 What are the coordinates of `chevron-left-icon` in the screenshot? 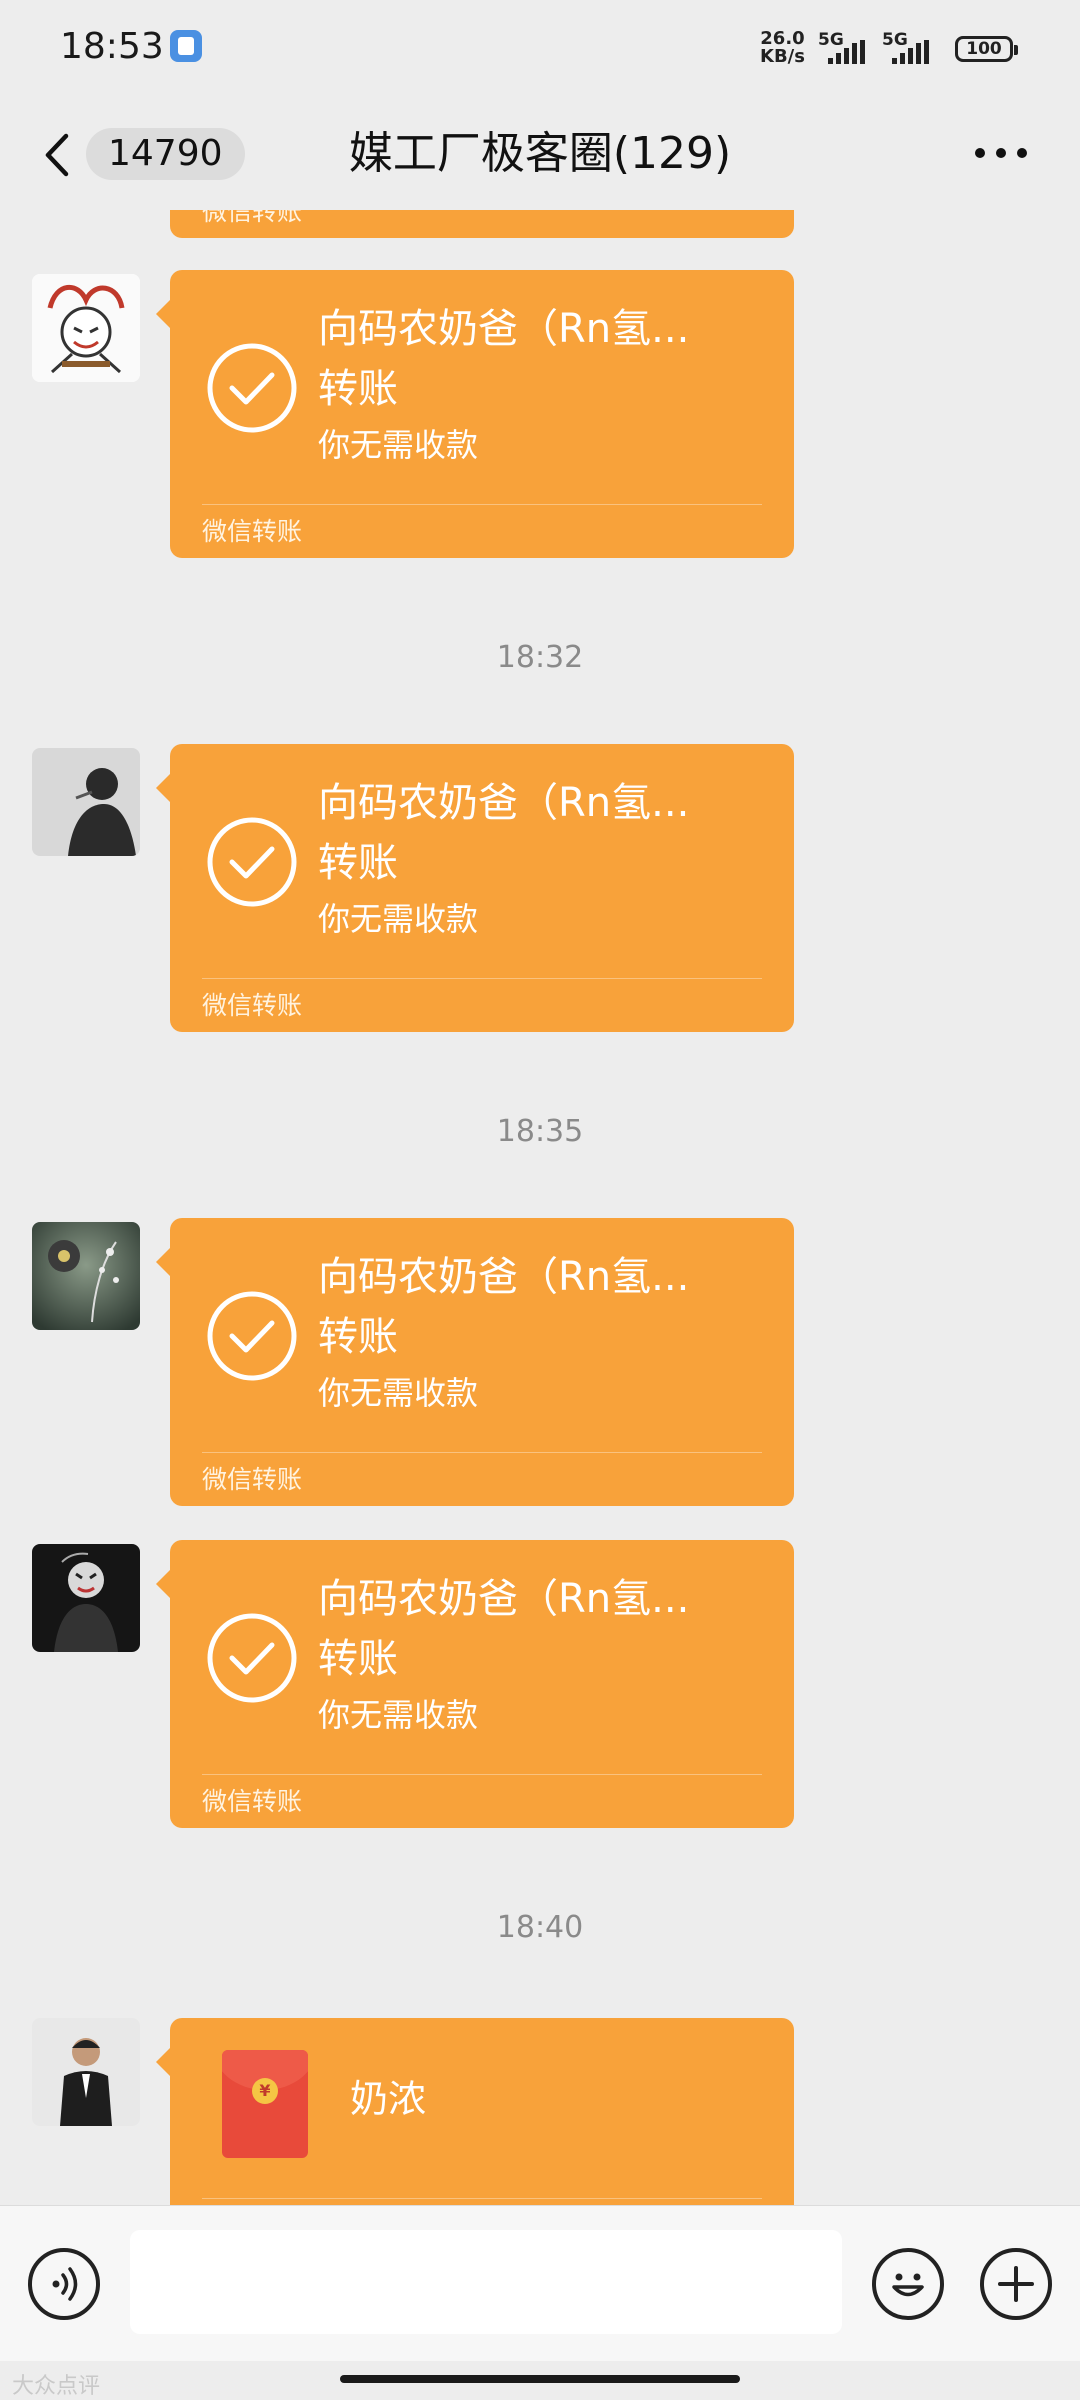 It's located at (57, 155).